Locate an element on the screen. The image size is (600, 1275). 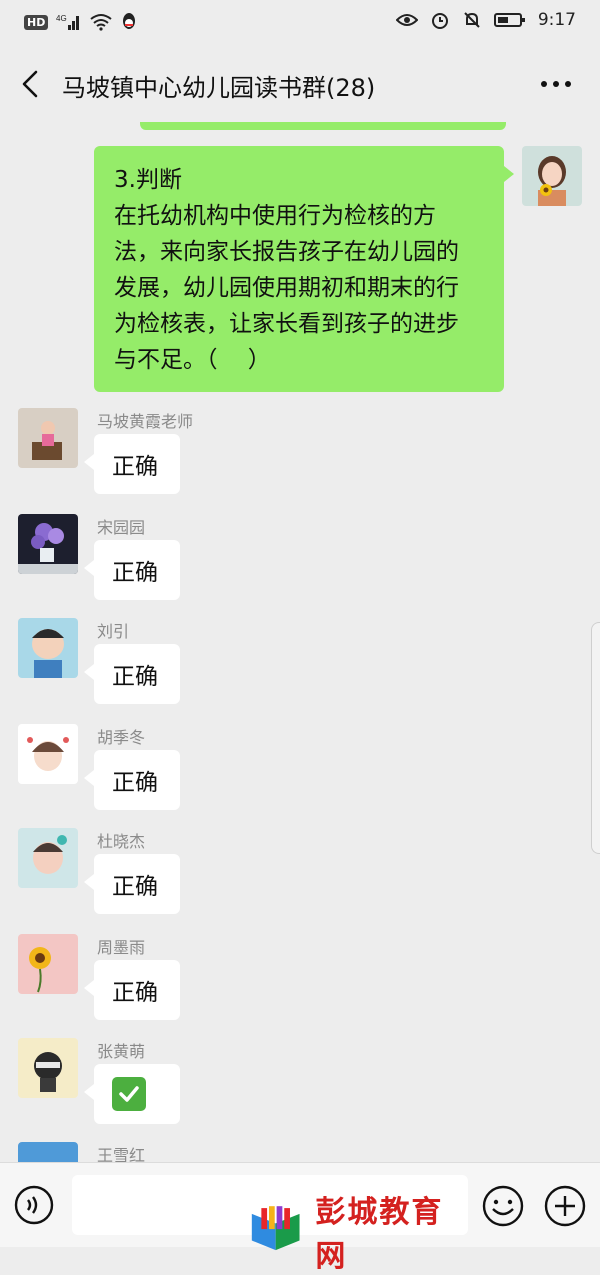
message-line: 3.判断 is located at coordinates (148, 180).